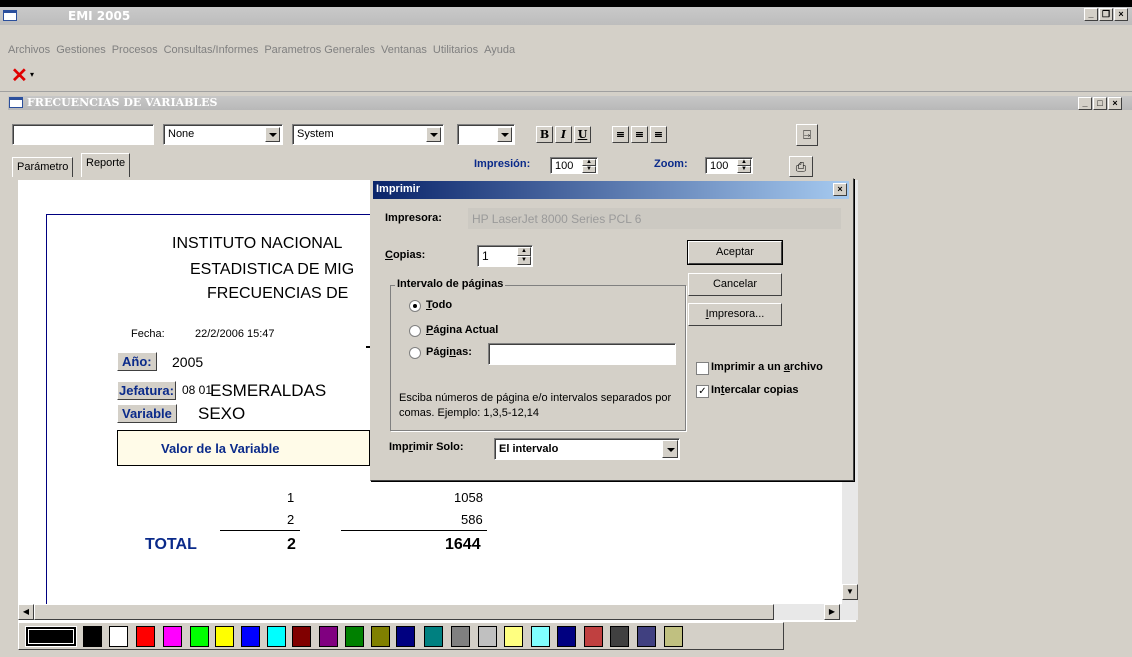  Describe the element at coordinates (570, 103) in the screenshot. I see `child-title-bar: FRECUENCIAS DE VARIABLES _ □ ×` at that location.